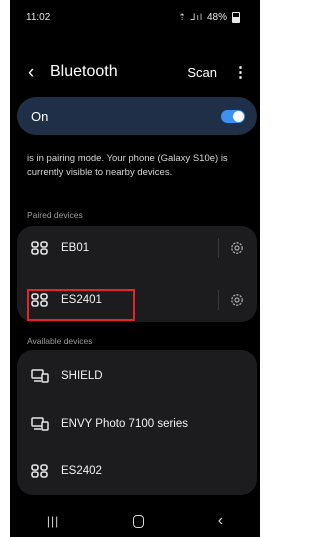 The height and width of the screenshot is (537, 320). I want to click on scan-button: Scan, so click(202, 72).